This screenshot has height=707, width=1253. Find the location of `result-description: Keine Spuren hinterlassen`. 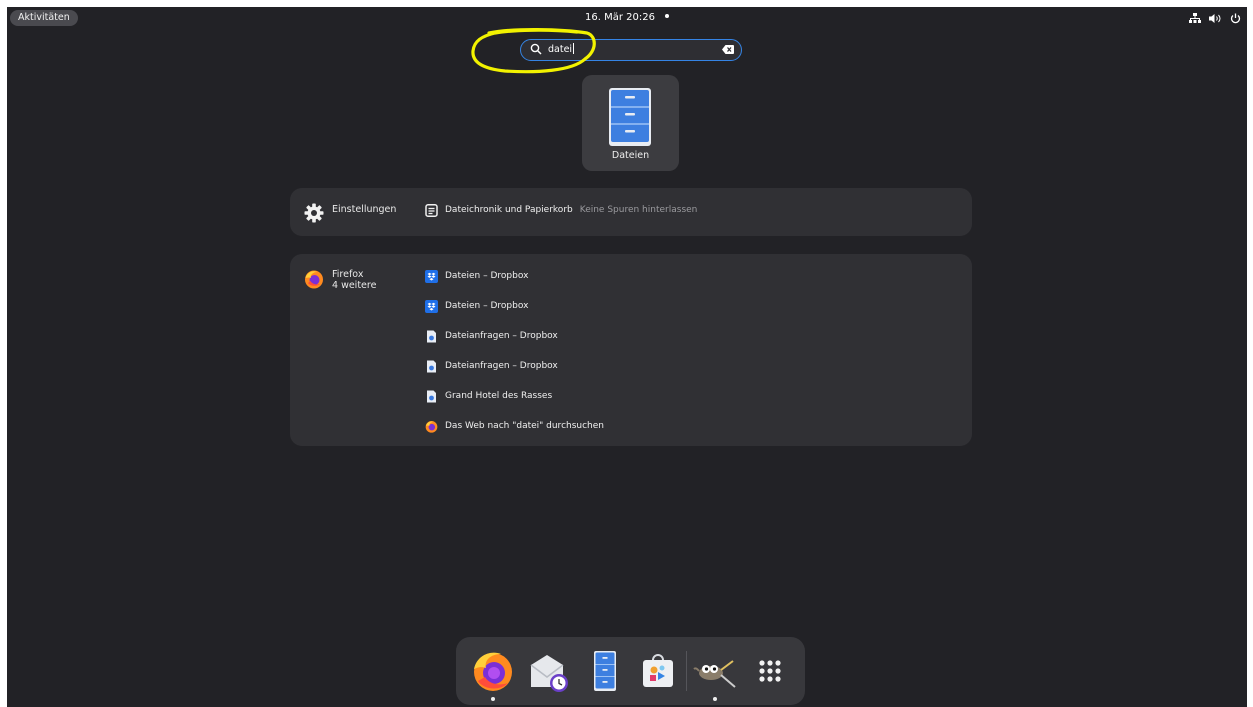

result-description: Keine Spuren hinterlassen is located at coordinates (638, 210).